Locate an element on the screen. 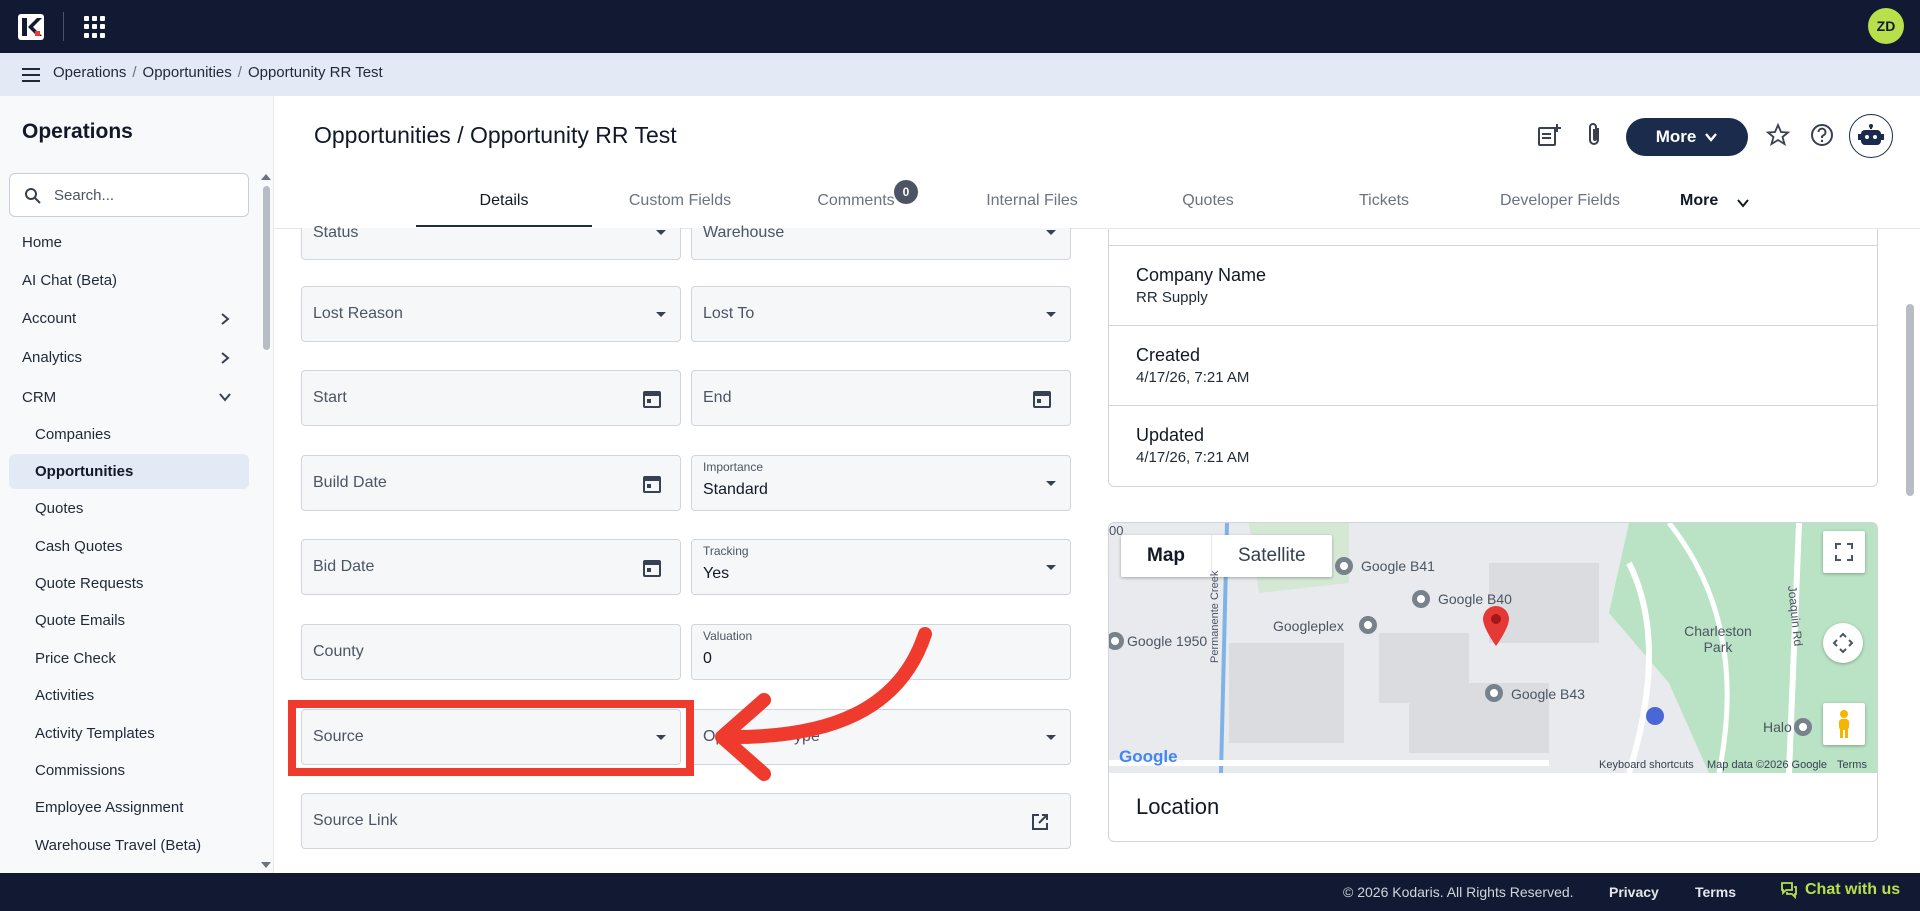  main-scrollbar is located at coordinates (1910, 400).